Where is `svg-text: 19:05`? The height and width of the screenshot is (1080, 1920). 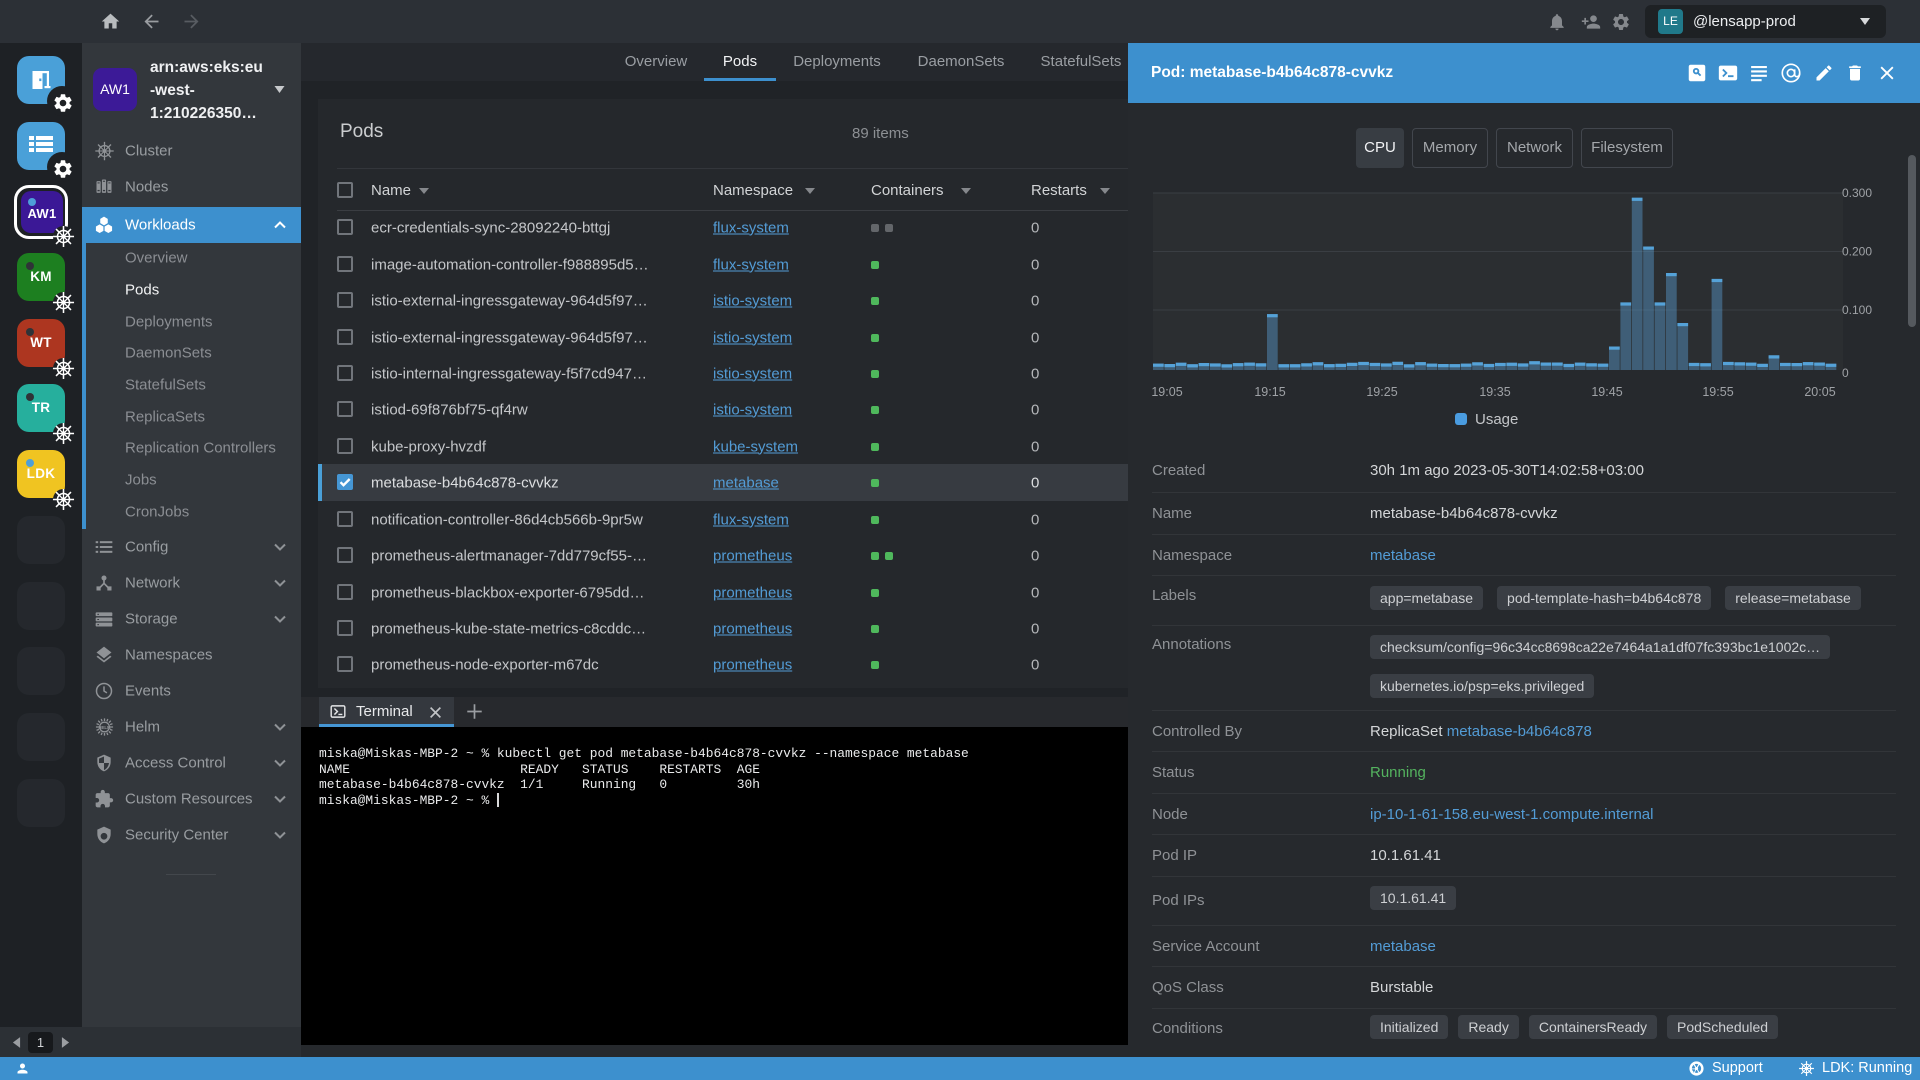
svg-text: 19:05 is located at coordinates (1166, 392).